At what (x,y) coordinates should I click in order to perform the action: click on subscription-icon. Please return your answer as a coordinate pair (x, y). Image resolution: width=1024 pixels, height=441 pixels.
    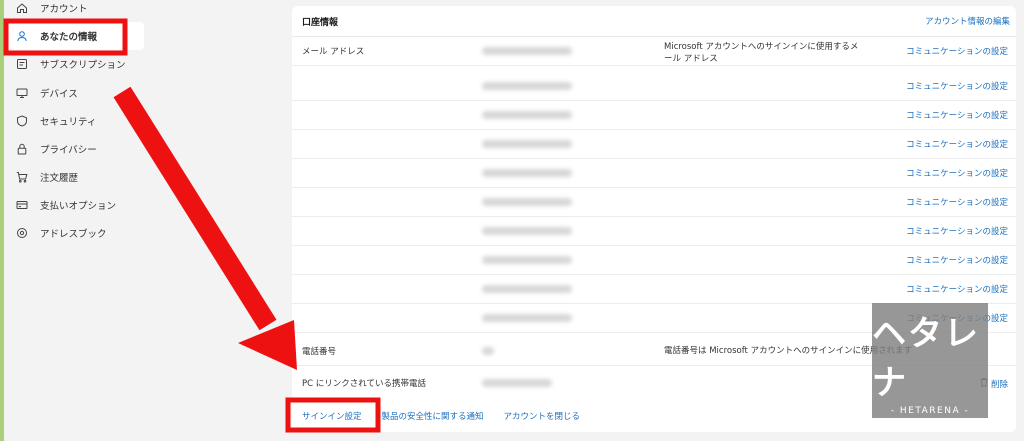
    Looking at the image, I should click on (22, 64).